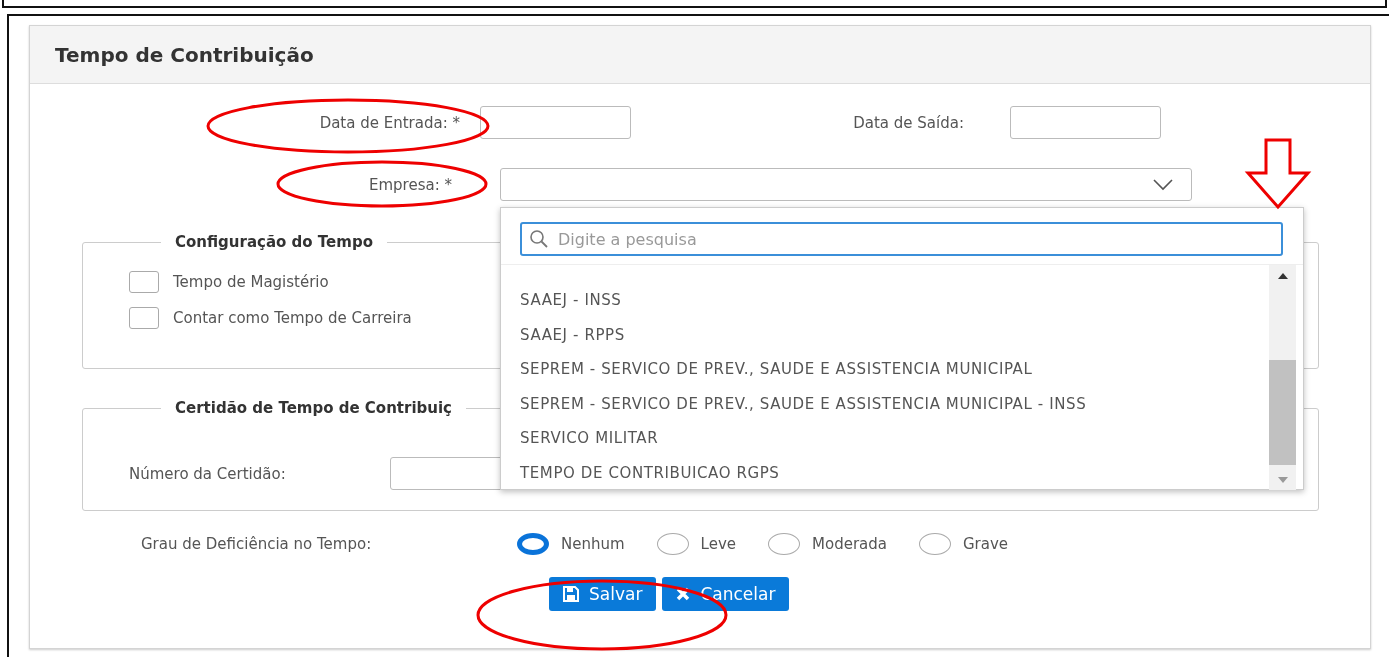 This screenshot has height=657, width=1389. Describe the element at coordinates (902, 438) in the screenshot. I see `dropdown-option: SERVICO MILITAR` at that location.